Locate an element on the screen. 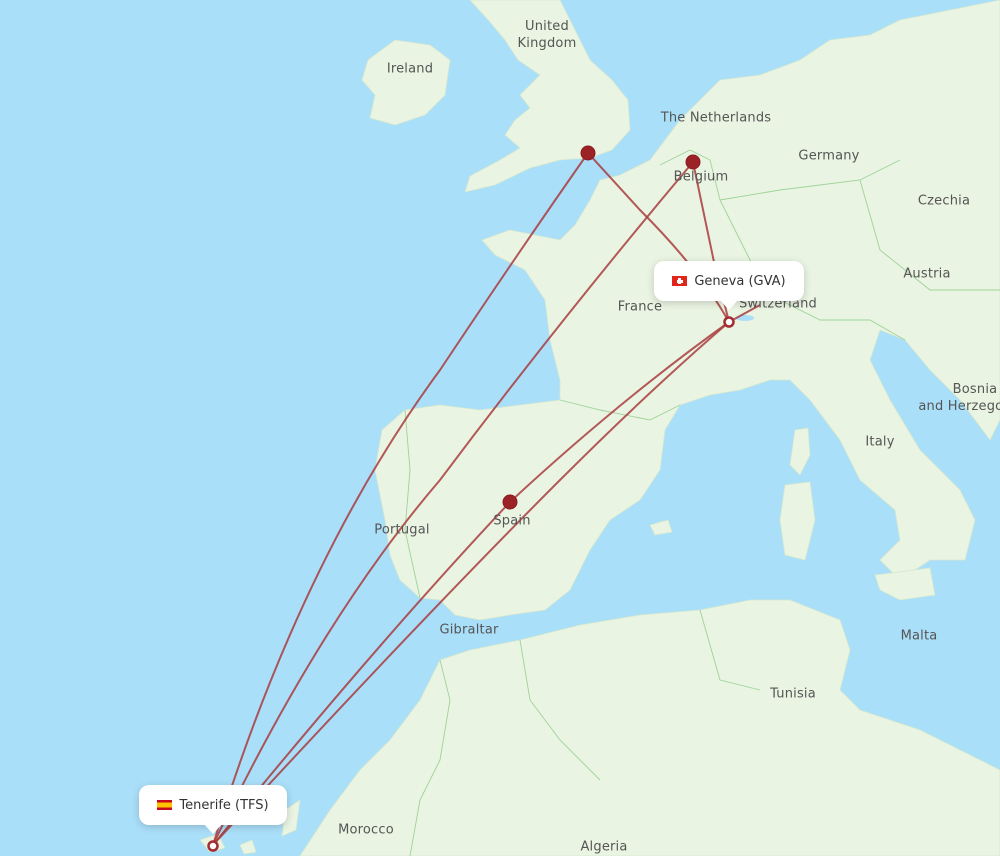 The width and height of the screenshot is (1000, 856). label-algeria: Algeria is located at coordinates (604, 847).